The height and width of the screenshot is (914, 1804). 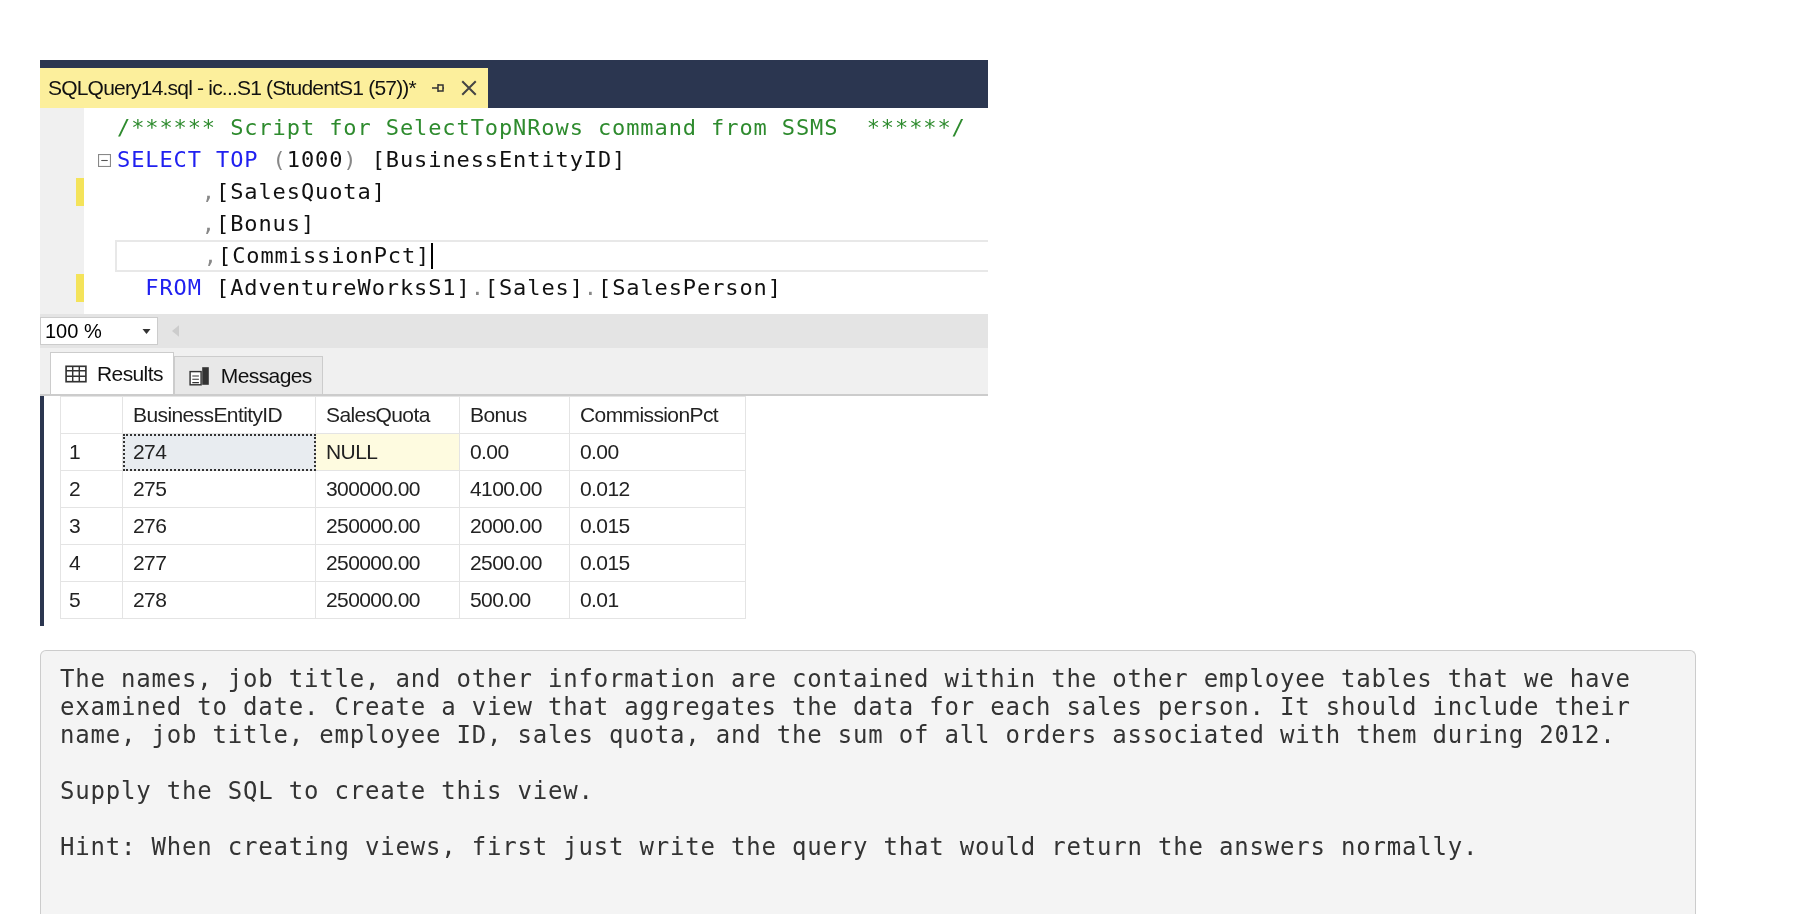 I want to click on row-number: 4, so click(x=91, y=563).